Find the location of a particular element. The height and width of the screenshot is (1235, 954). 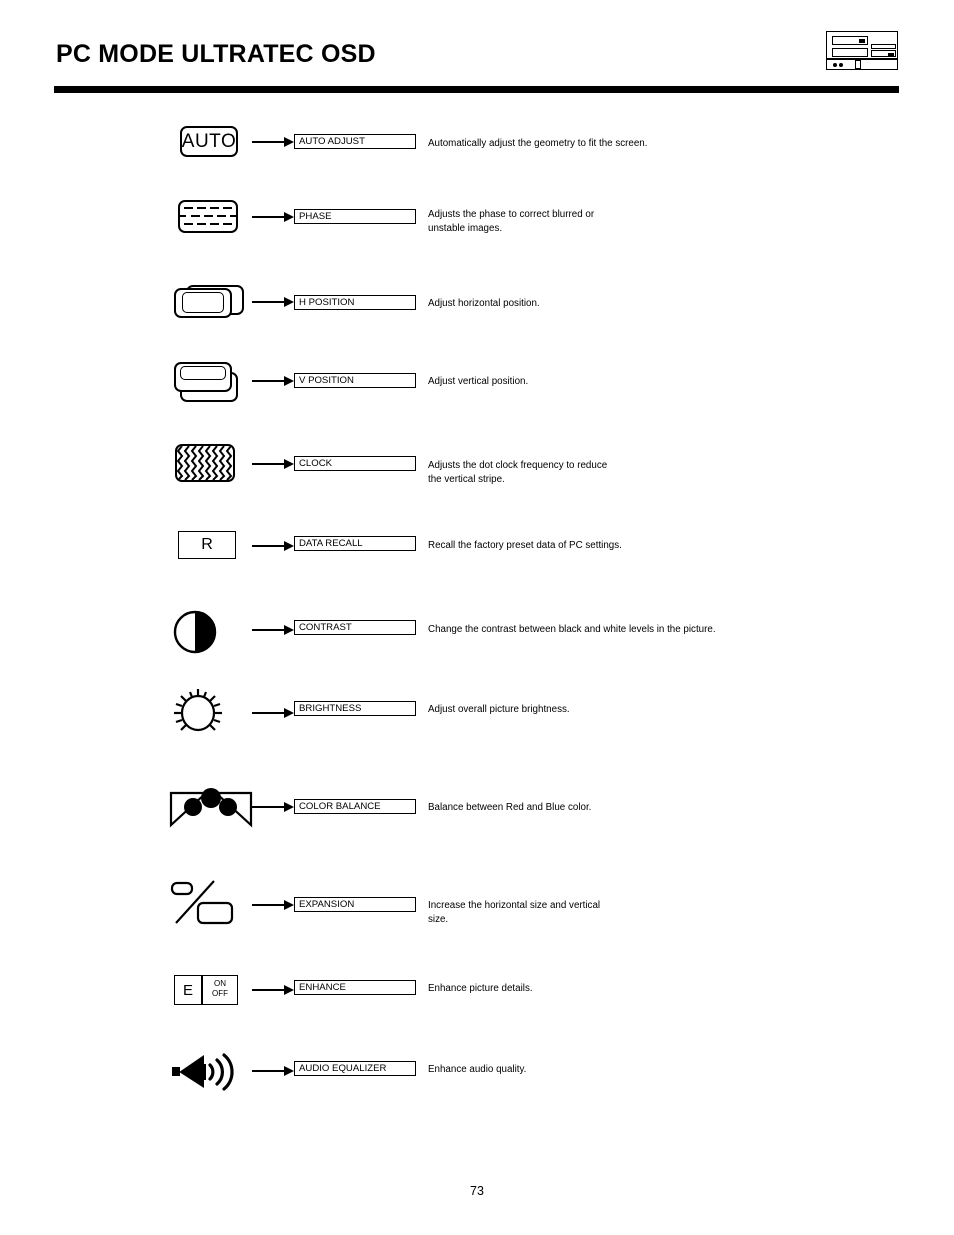

enhance-icon-letter: E is located at coordinates (187, 990).